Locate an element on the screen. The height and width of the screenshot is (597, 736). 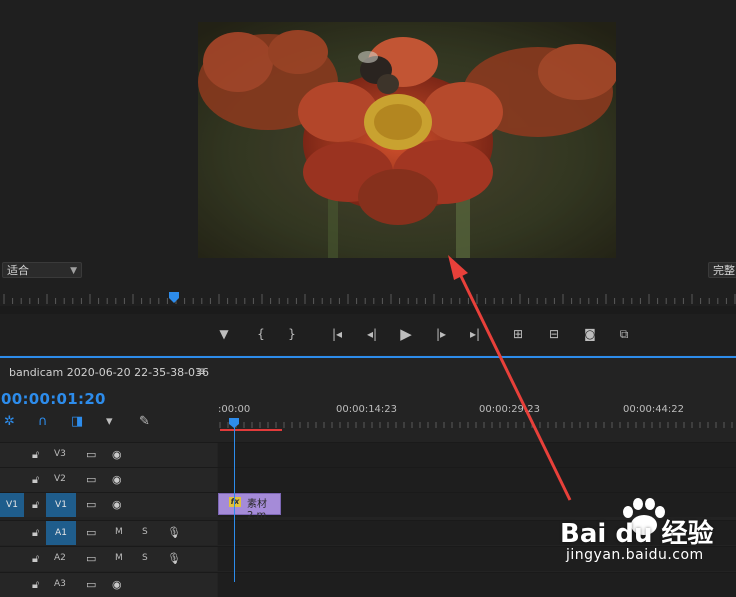
step-back-icon: ◂| is located at coordinates (372, 334).